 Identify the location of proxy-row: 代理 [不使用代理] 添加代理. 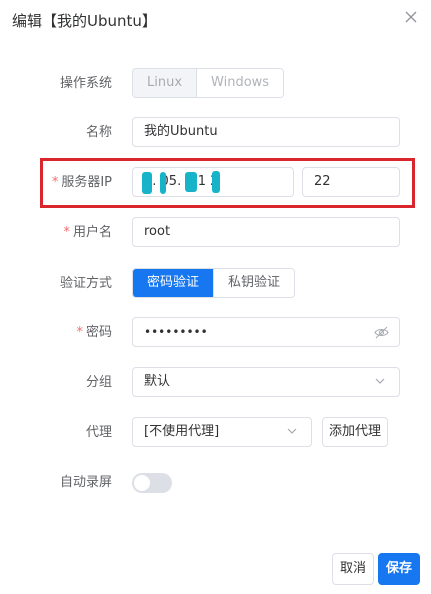
(215, 433).